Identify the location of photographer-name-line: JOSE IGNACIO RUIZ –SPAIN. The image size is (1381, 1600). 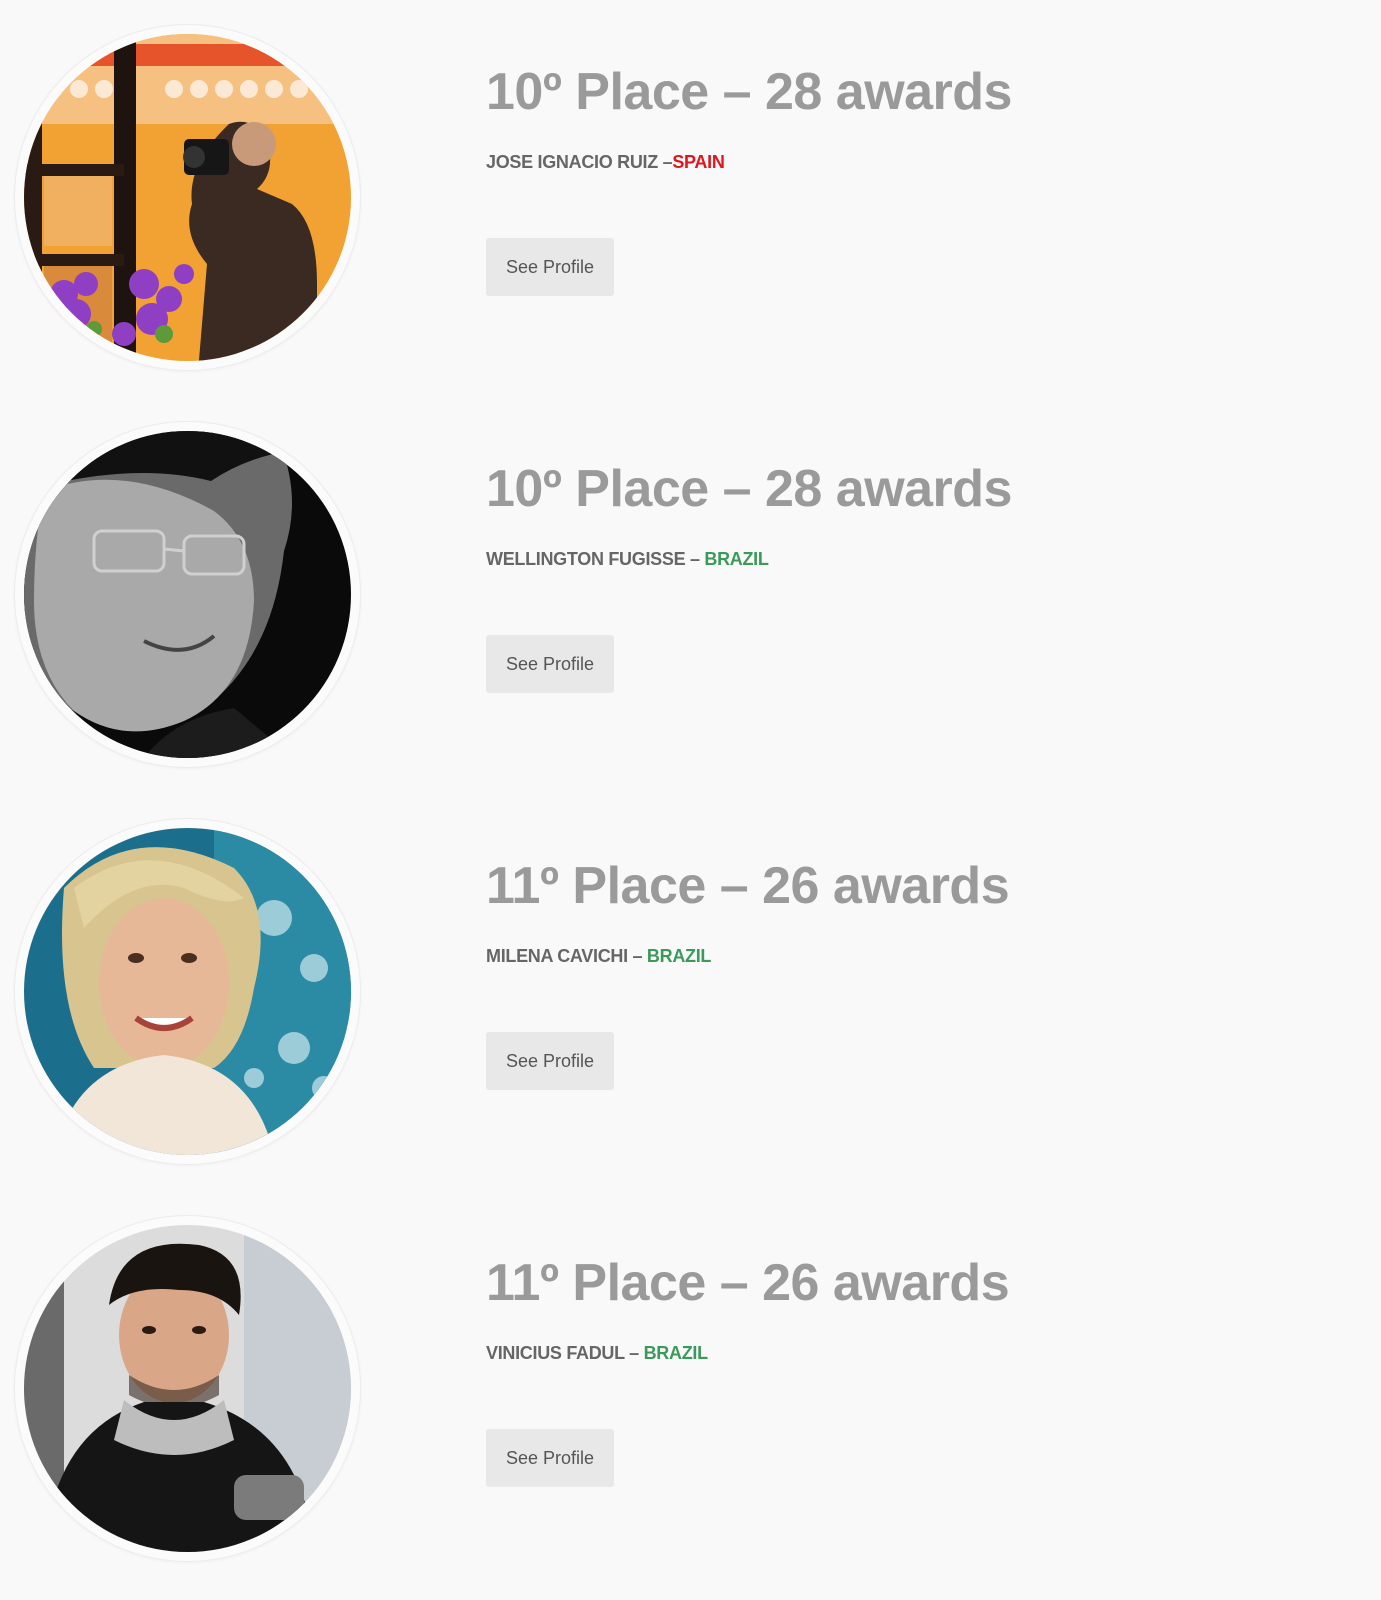
(605, 162).